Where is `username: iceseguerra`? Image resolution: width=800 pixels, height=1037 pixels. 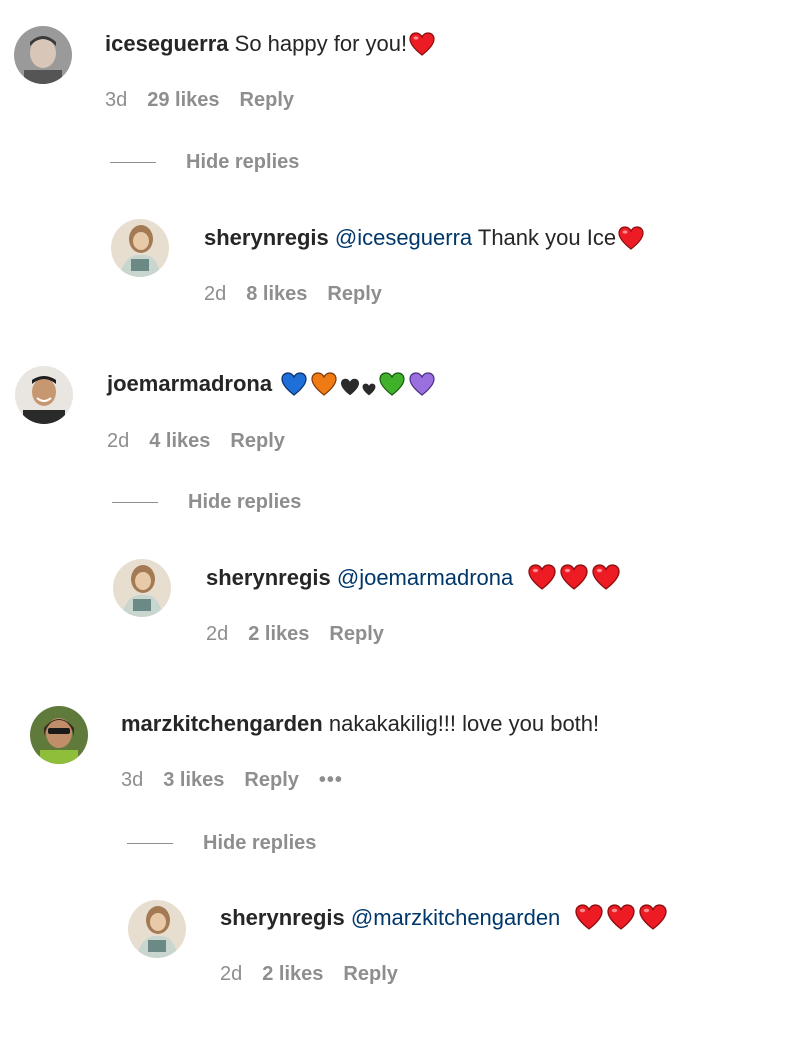
username: iceseguerra is located at coordinates (167, 43).